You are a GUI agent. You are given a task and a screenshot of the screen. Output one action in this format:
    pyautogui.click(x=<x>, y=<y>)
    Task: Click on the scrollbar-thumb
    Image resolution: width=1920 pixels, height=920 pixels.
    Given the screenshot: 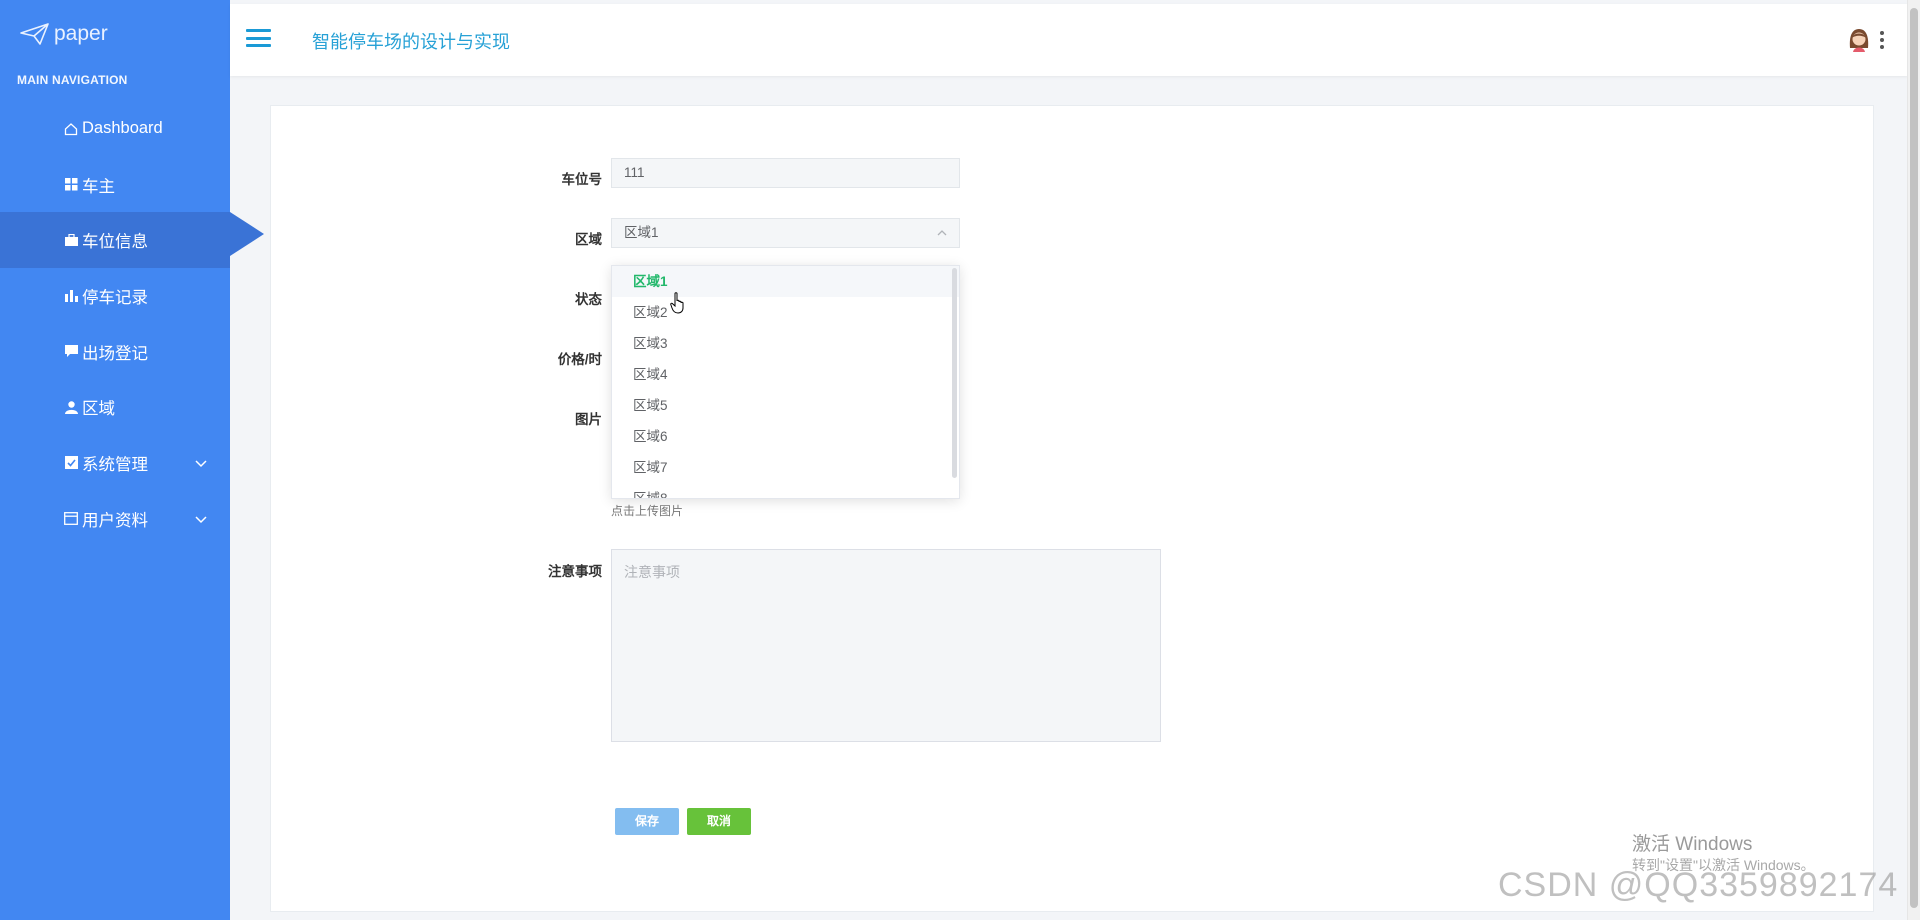 What is the action you would take?
    pyautogui.click(x=1914, y=458)
    